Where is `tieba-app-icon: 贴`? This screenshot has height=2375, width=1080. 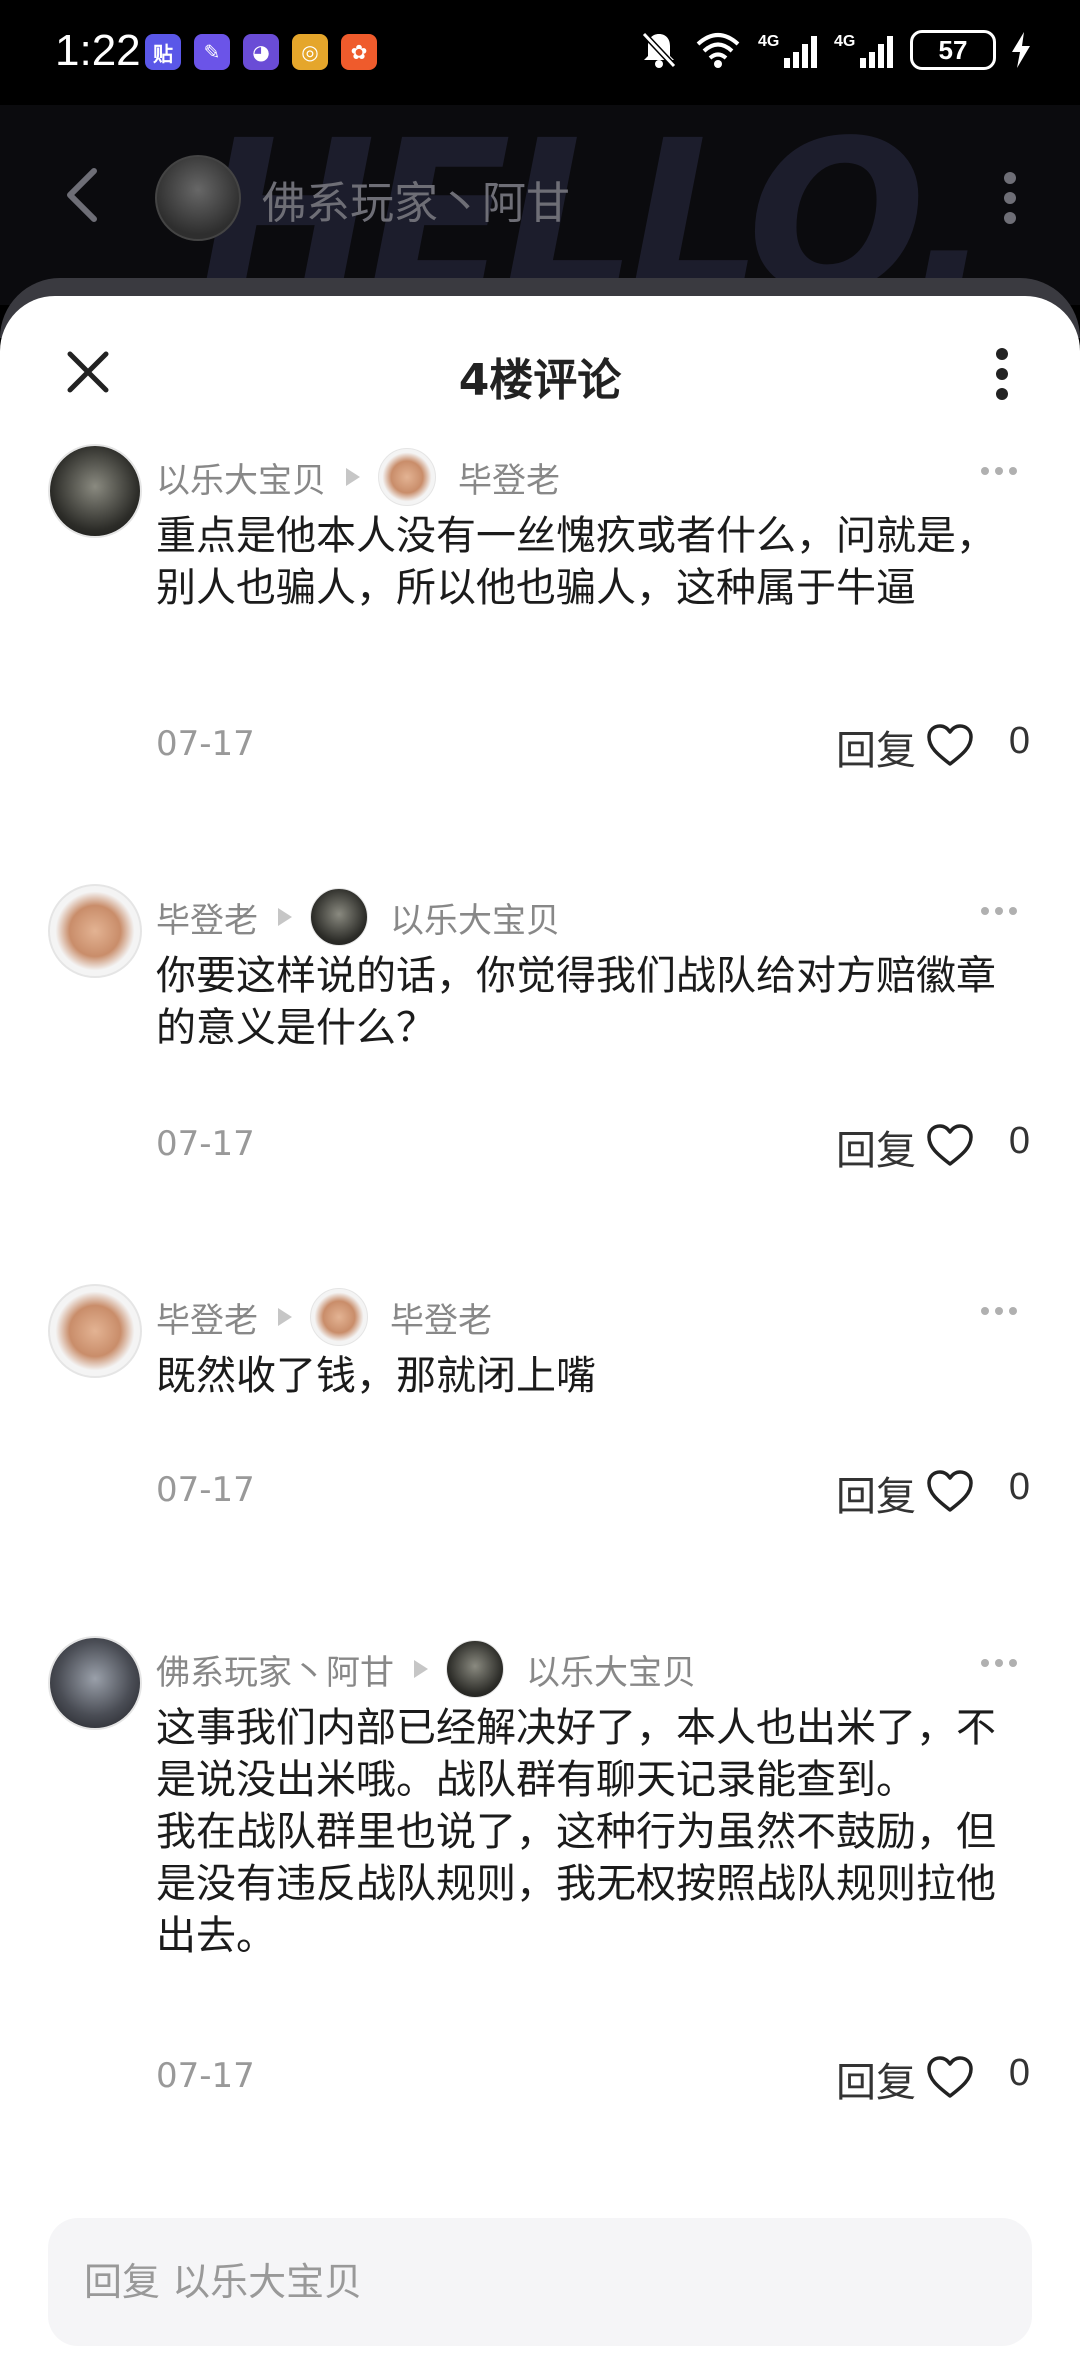
tieba-app-icon: 贴 is located at coordinates (163, 52).